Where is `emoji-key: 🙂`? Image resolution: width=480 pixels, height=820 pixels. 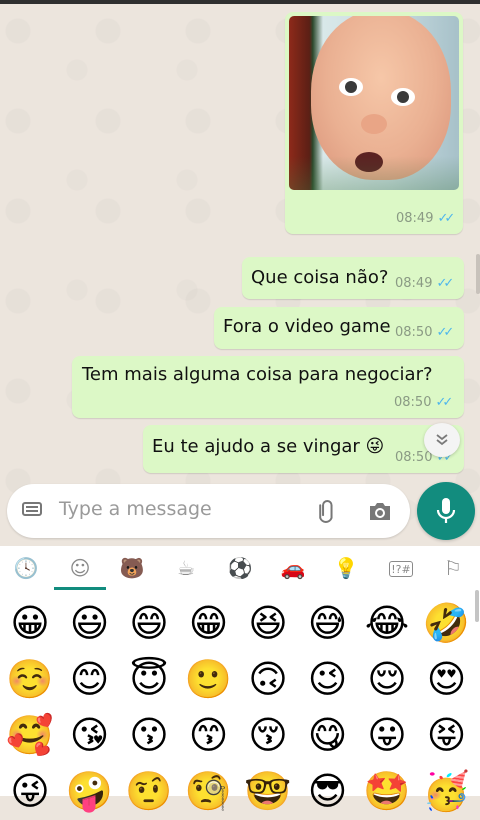
emoji-key: 🙂 is located at coordinates (209, 679).